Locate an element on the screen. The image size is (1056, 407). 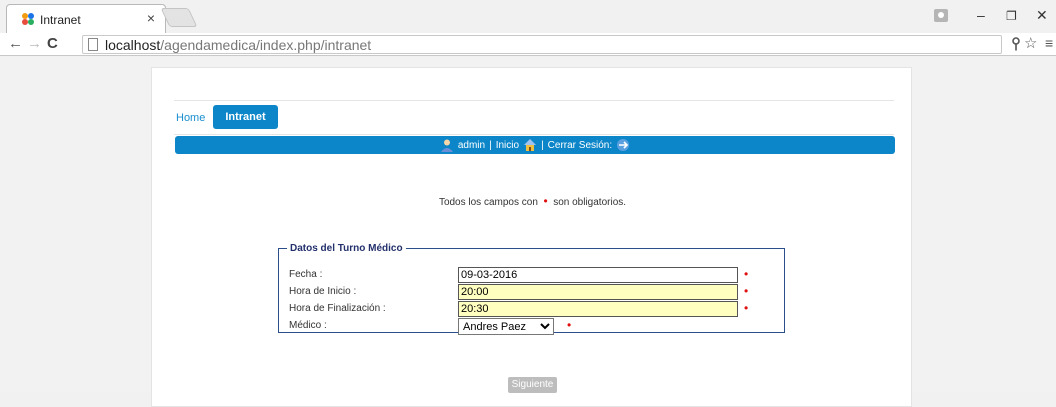
browser-tab: Intranet × is located at coordinates (86, 18).